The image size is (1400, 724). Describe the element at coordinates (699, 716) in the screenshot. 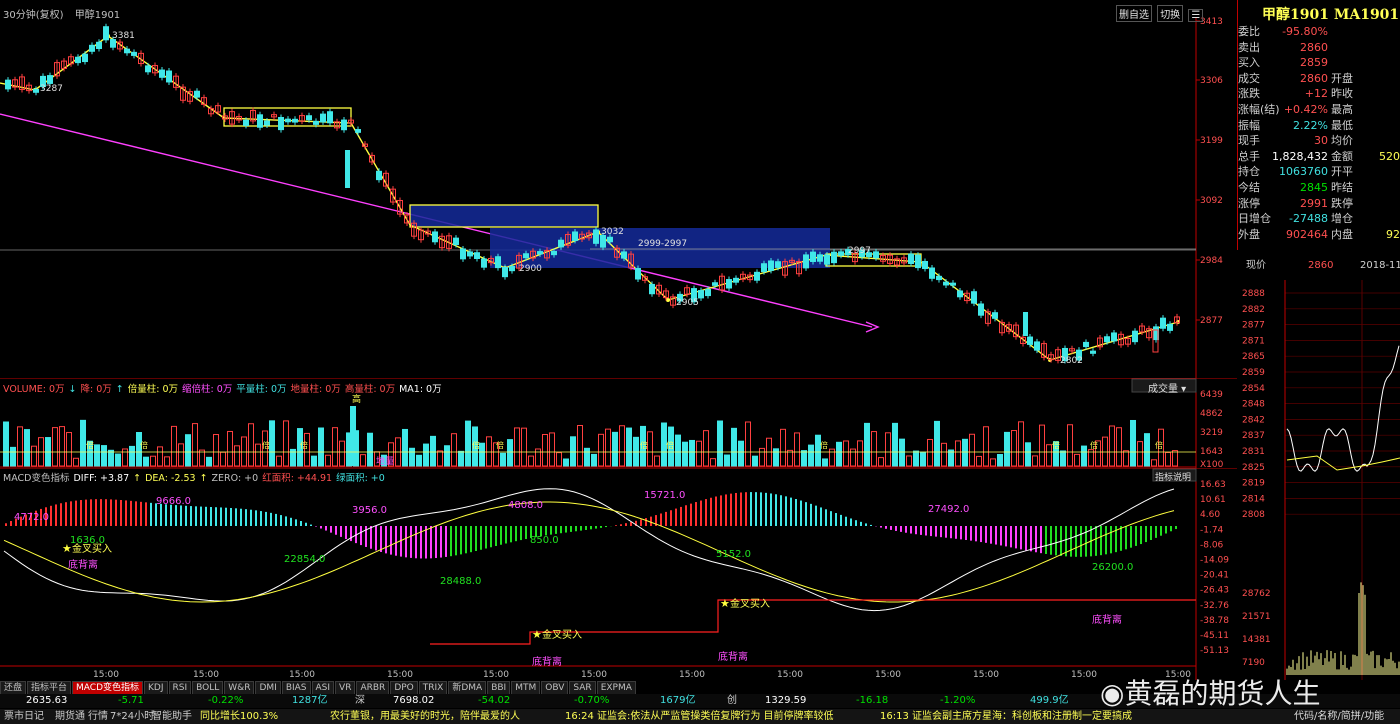

I see `news-ticker-3: 16:24 证监会:依法从严监管操类倍复牌行为 目前停牌率较低` at that location.